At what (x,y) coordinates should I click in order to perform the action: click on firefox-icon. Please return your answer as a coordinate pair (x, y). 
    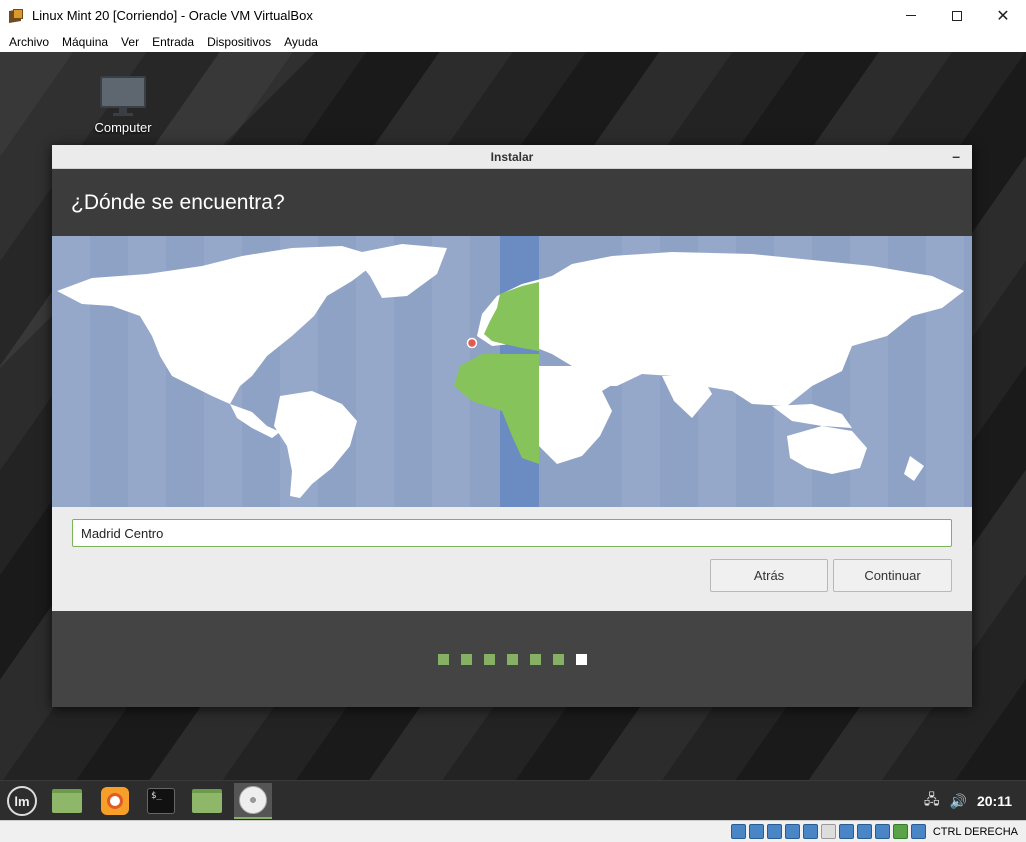
    Looking at the image, I should click on (115, 801).